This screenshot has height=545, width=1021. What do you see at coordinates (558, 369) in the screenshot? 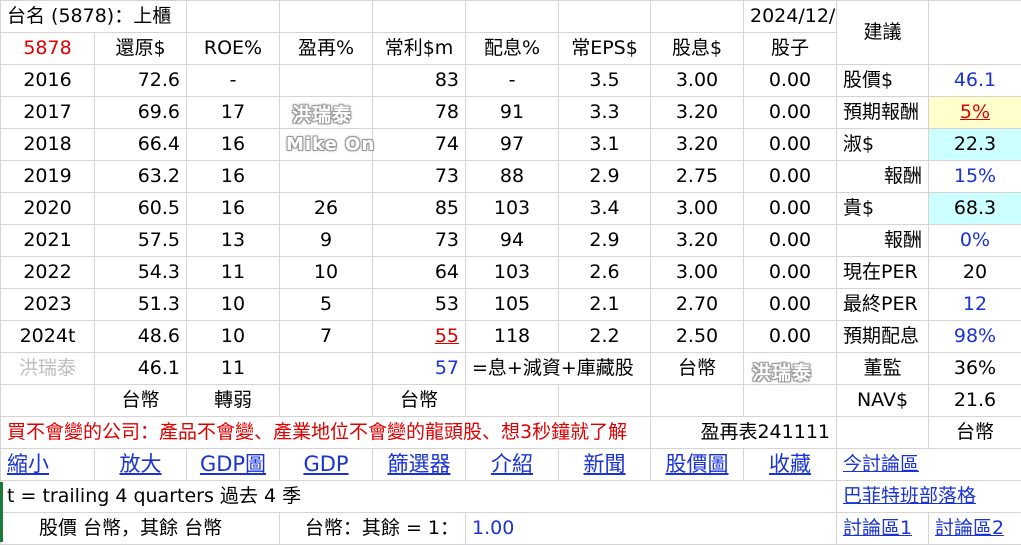
I see `payout-note: =息+減資+庫藏股` at bounding box center [558, 369].